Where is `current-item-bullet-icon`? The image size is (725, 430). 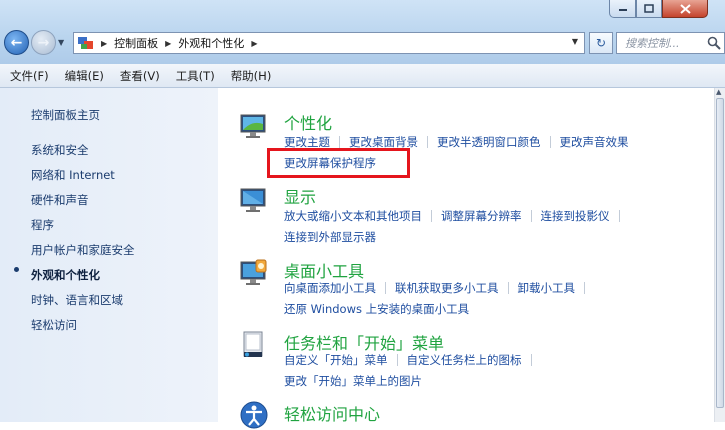 current-item-bullet-icon is located at coordinates (16, 269).